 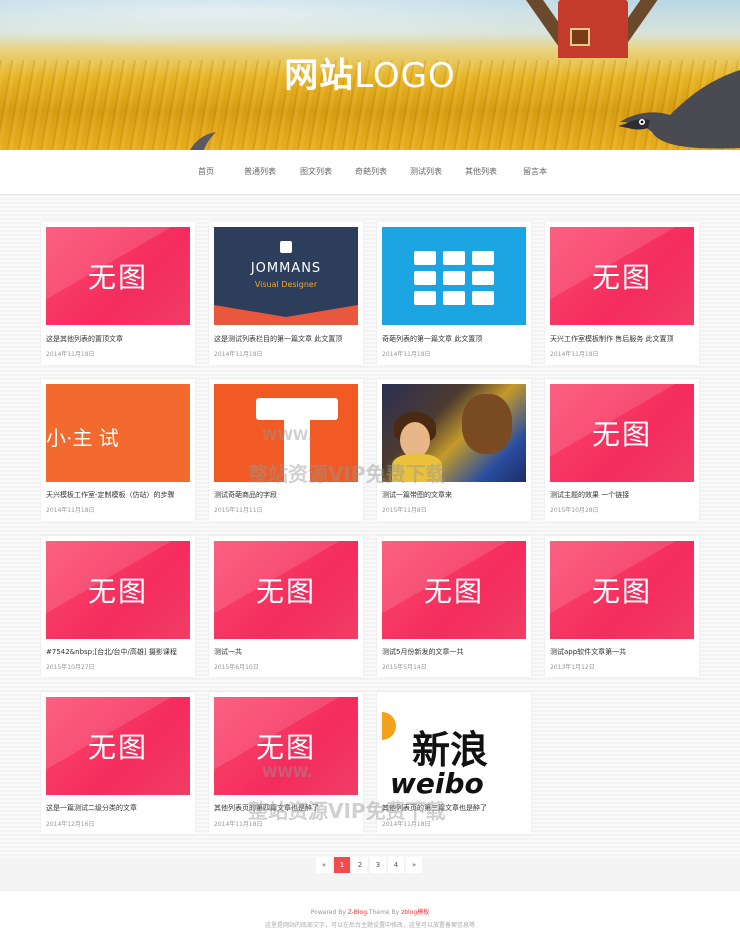 I want to click on post-date: 2015年11月11日, so click(x=238, y=510).